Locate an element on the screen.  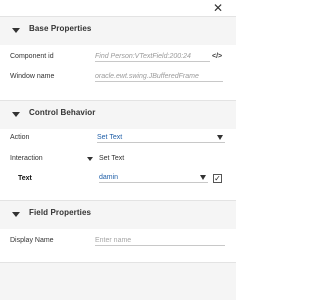
field-properties-header: Field Properties is located at coordinates (118, 215).